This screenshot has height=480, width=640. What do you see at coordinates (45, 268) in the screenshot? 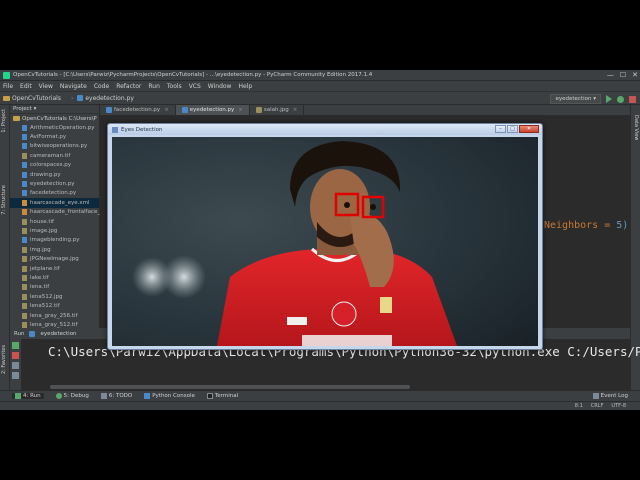
I see `tree-item-label: jetplane.tif` at bounding box center [45, 268].